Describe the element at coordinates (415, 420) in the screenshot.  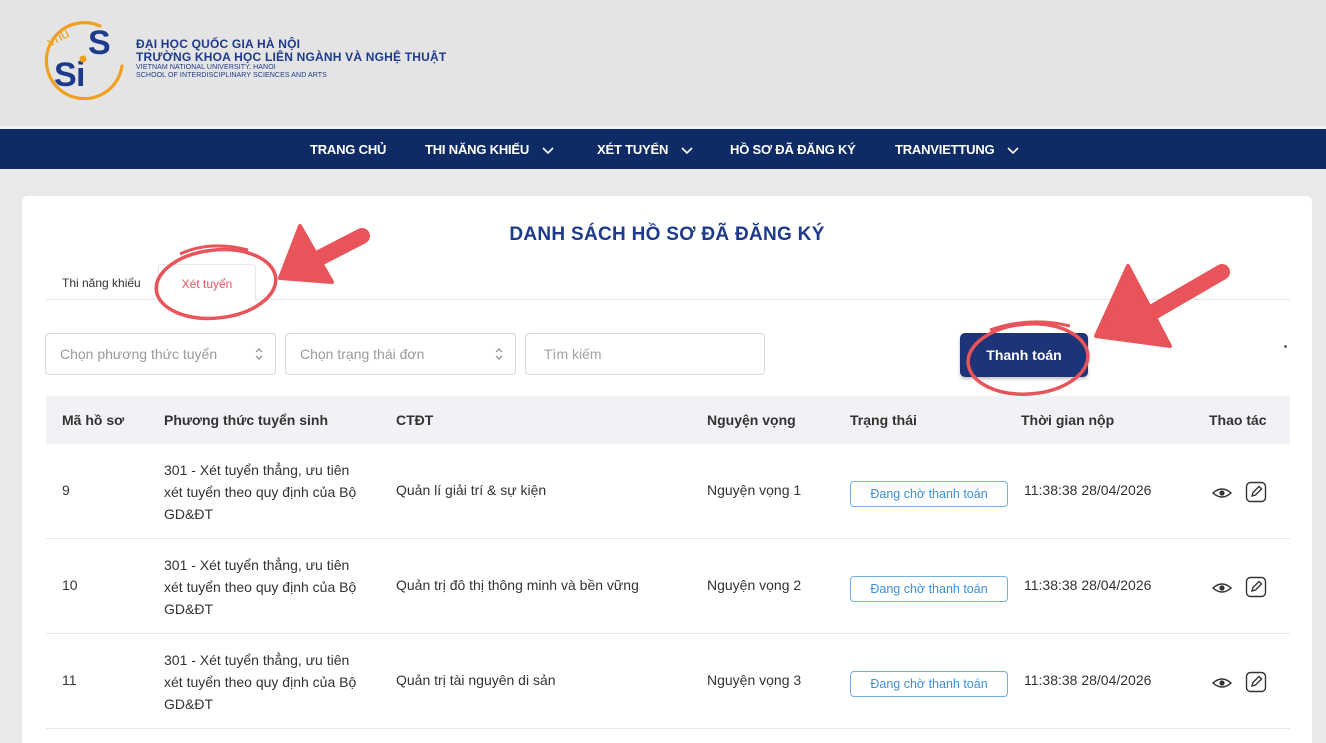
I see `col-header-program: CTĐT` at that location.